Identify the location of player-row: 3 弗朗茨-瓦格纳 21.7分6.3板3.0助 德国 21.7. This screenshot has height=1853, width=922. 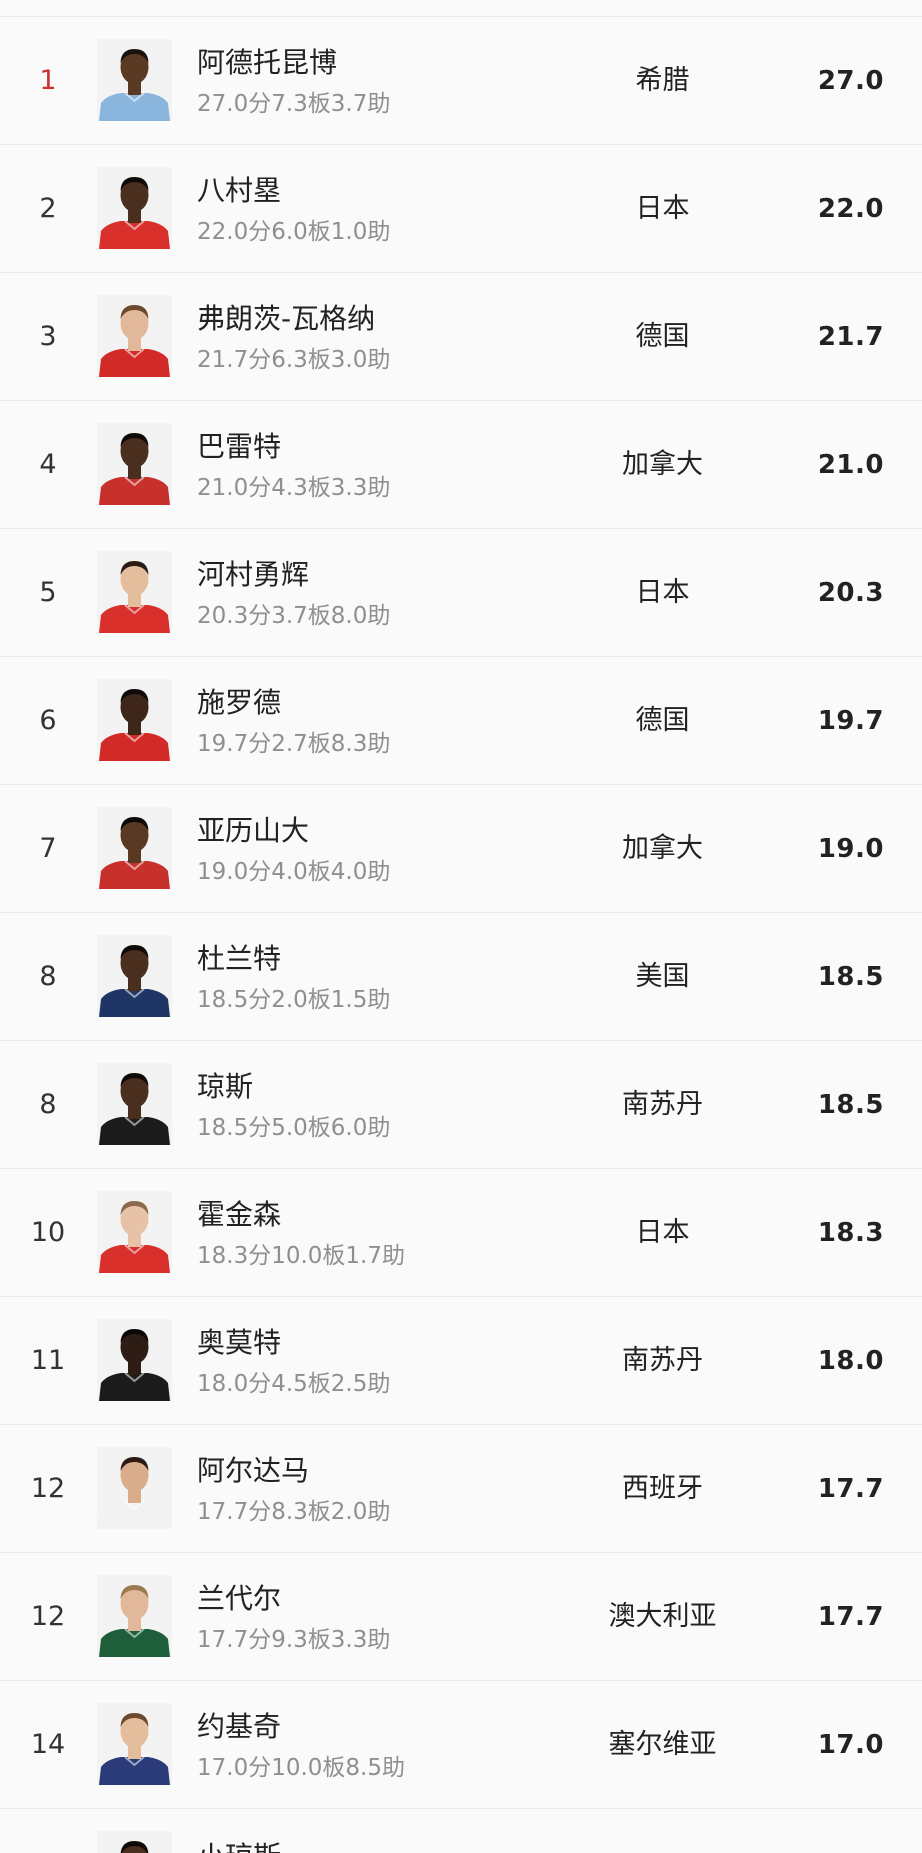
(461, 336).